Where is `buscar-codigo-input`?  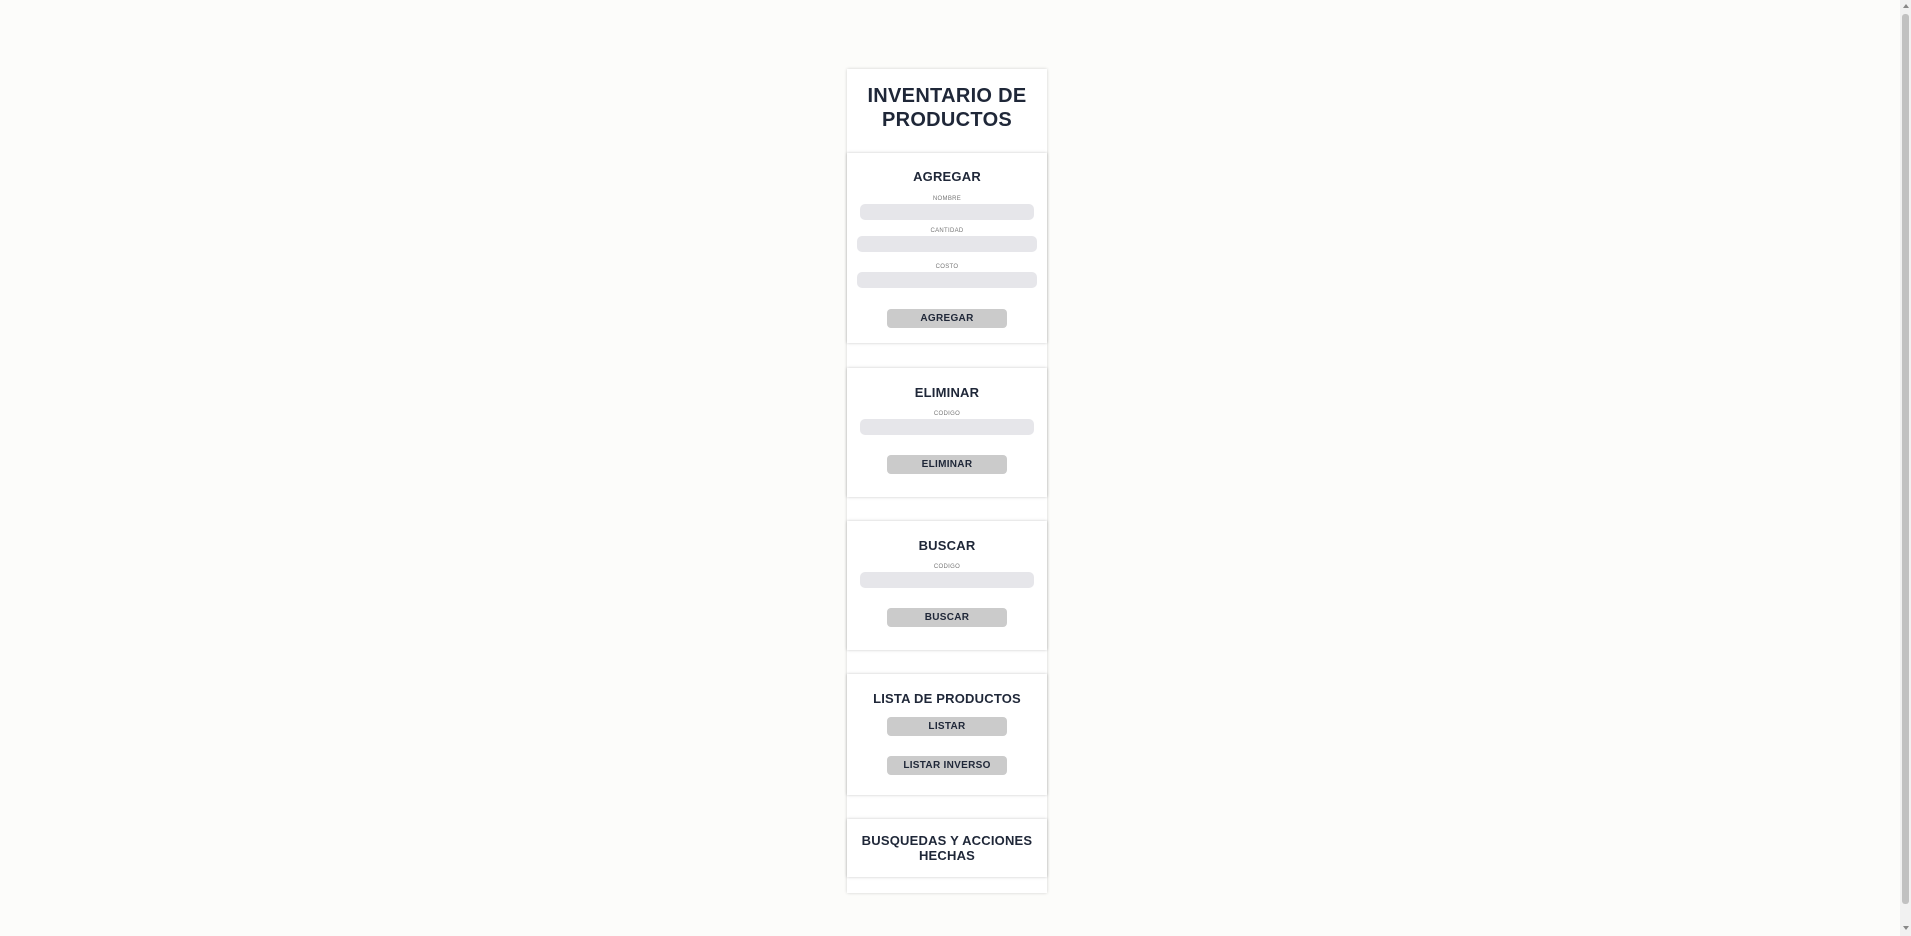
buscar-codigo-input is located at coordinates (947, 580).